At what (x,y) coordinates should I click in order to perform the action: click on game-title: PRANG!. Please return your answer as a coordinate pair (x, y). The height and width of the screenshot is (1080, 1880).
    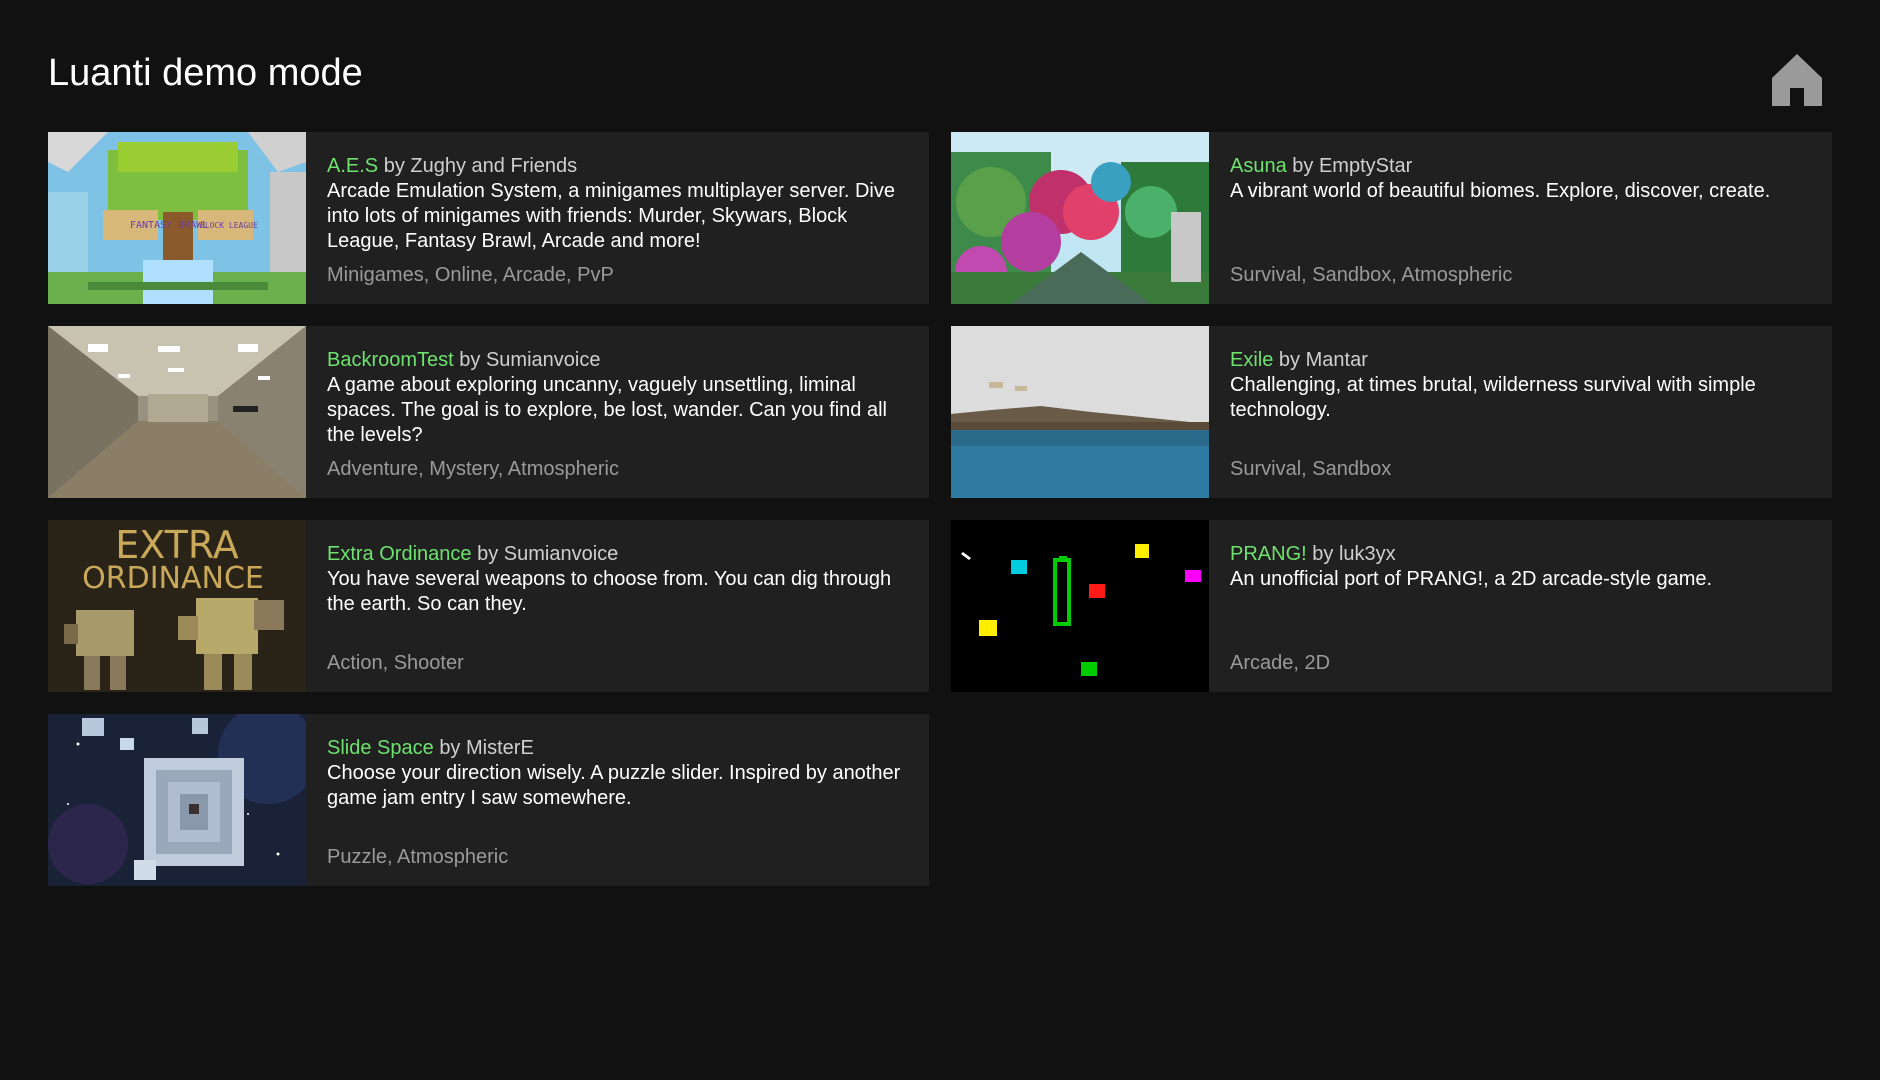
    Looking at the image, I should click on (1268, 554).